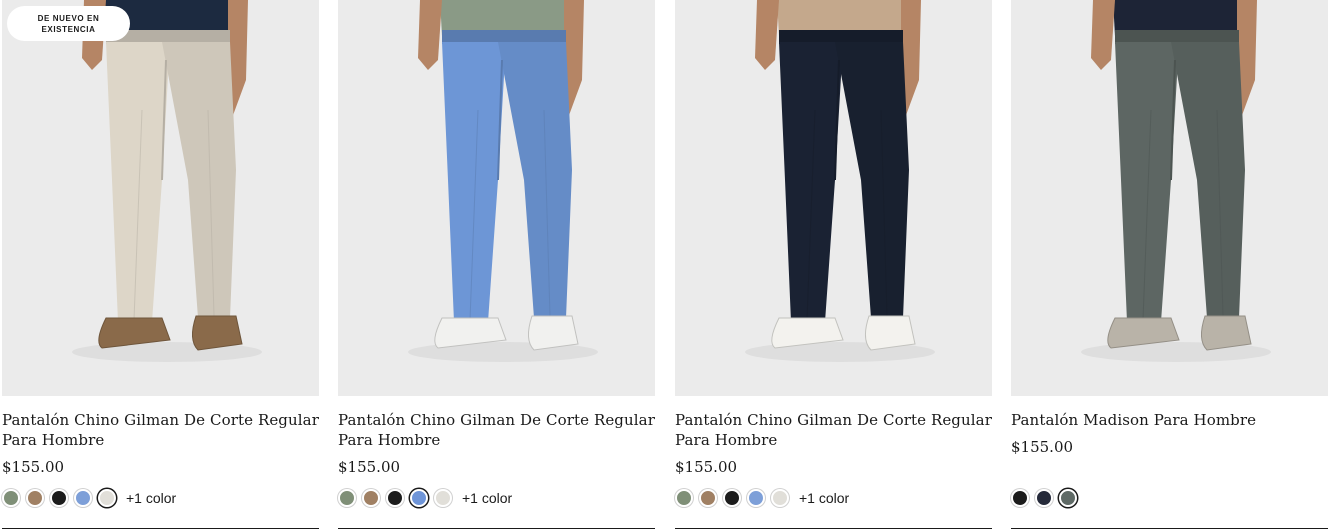  What do you see at coordinates (1169, 420) in the screenshot?
I see `product-name: Pantalón Madison Para Hombre` at bounding box center [1169, 420].